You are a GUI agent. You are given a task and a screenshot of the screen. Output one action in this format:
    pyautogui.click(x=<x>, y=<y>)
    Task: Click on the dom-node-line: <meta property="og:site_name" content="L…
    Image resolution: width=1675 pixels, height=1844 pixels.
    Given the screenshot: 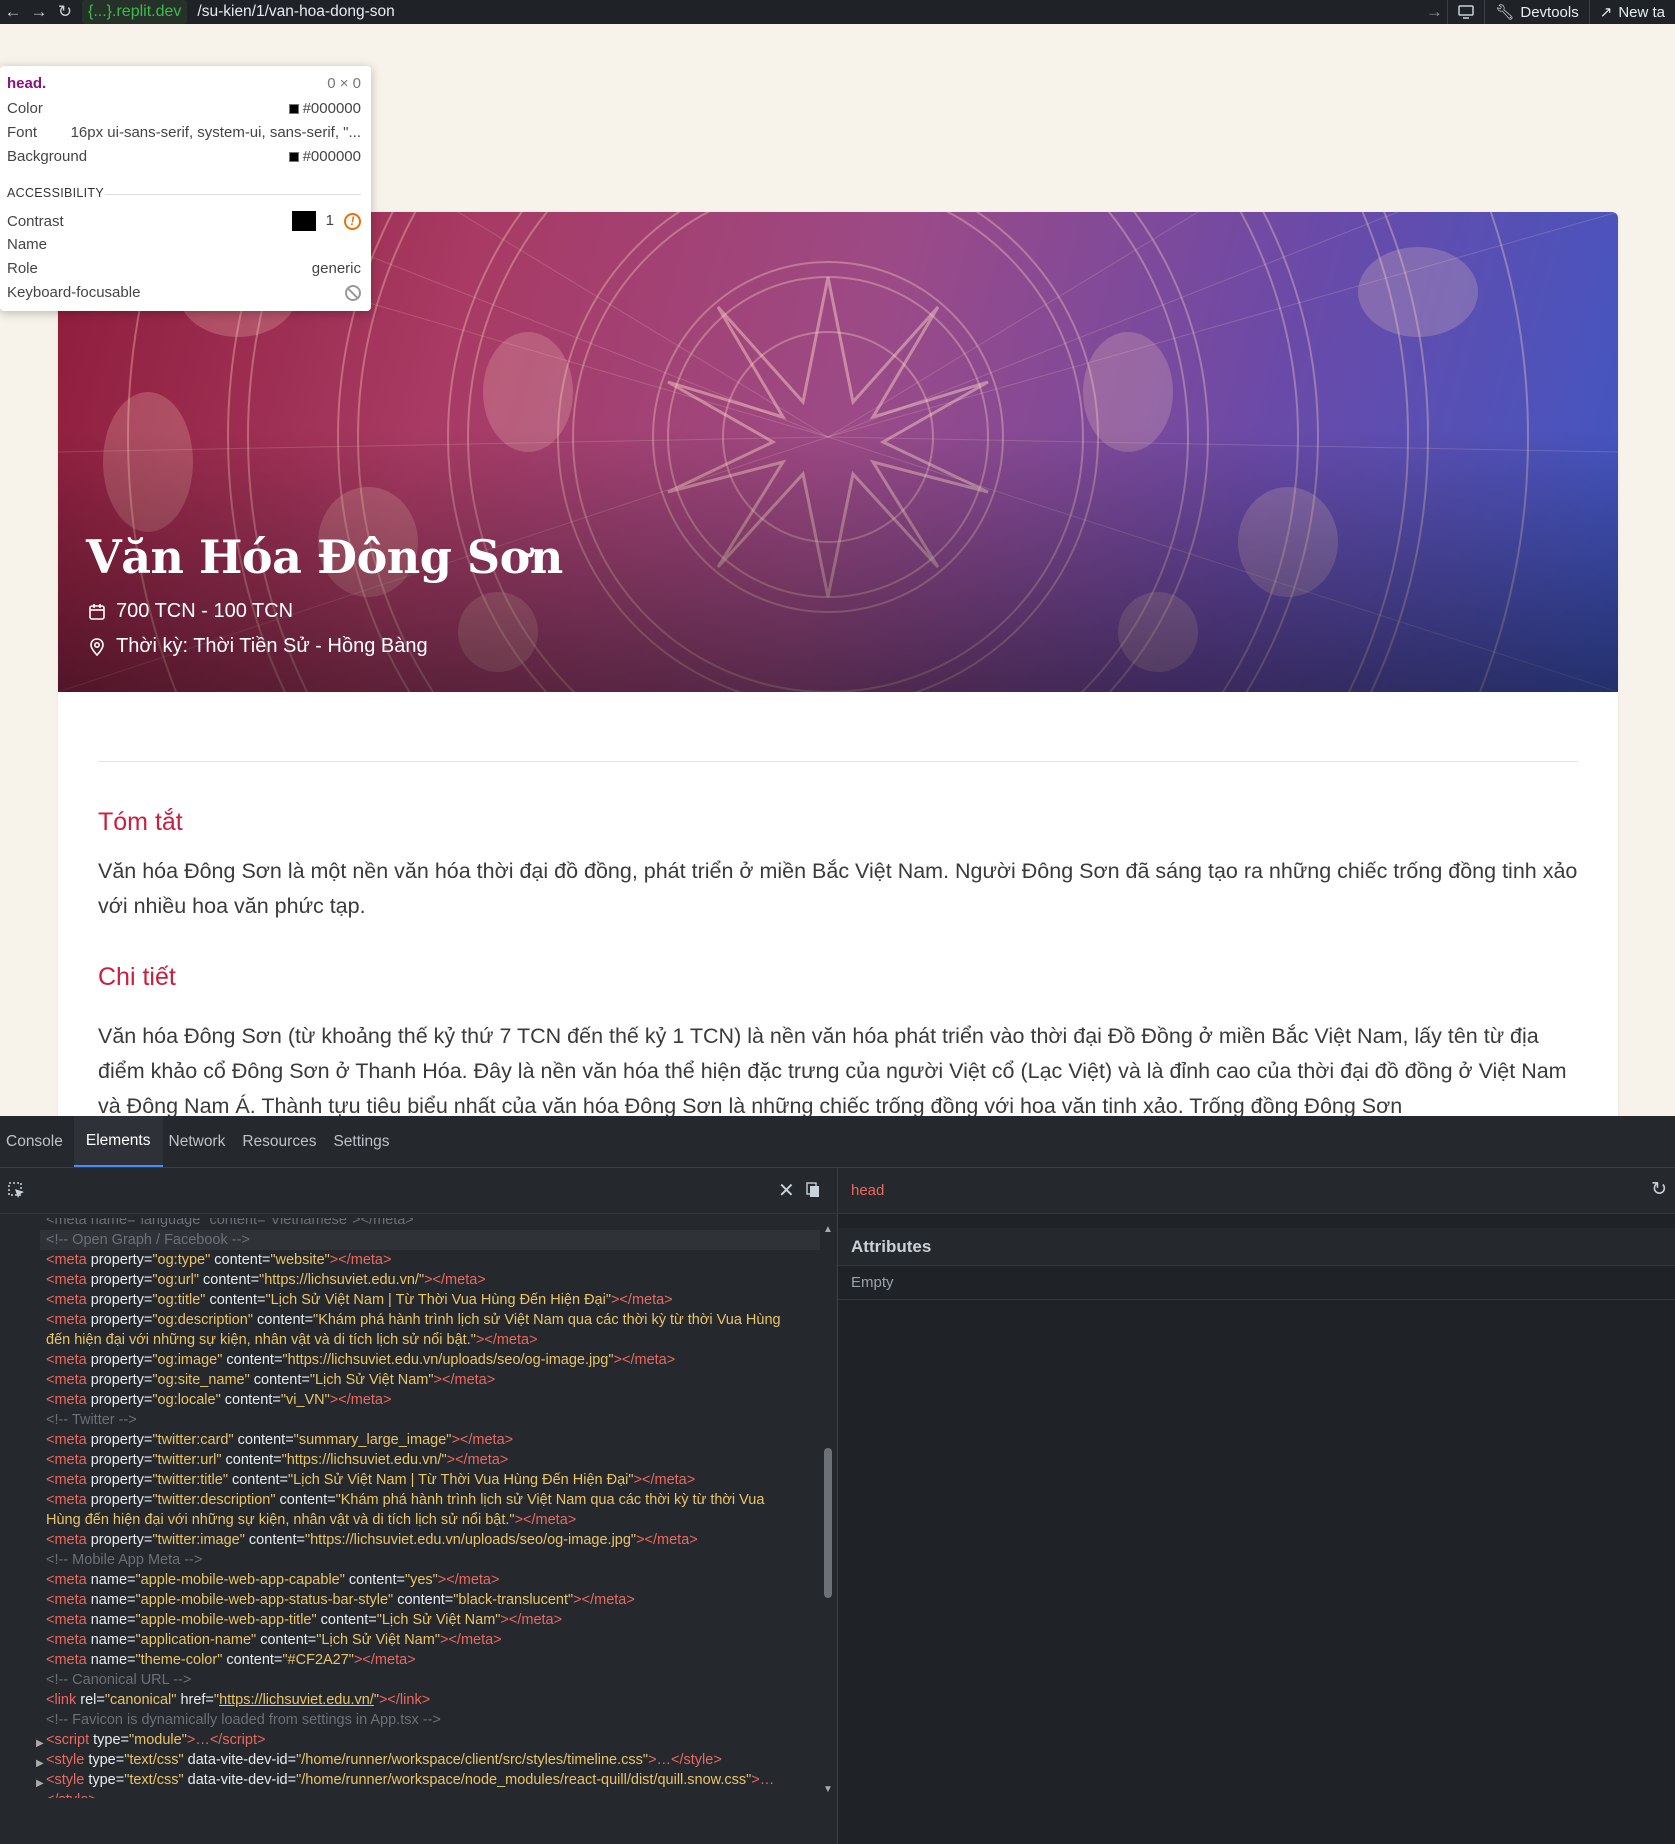 What is the action you would take?
    pyautogui.click(x=270, y=1380)
    